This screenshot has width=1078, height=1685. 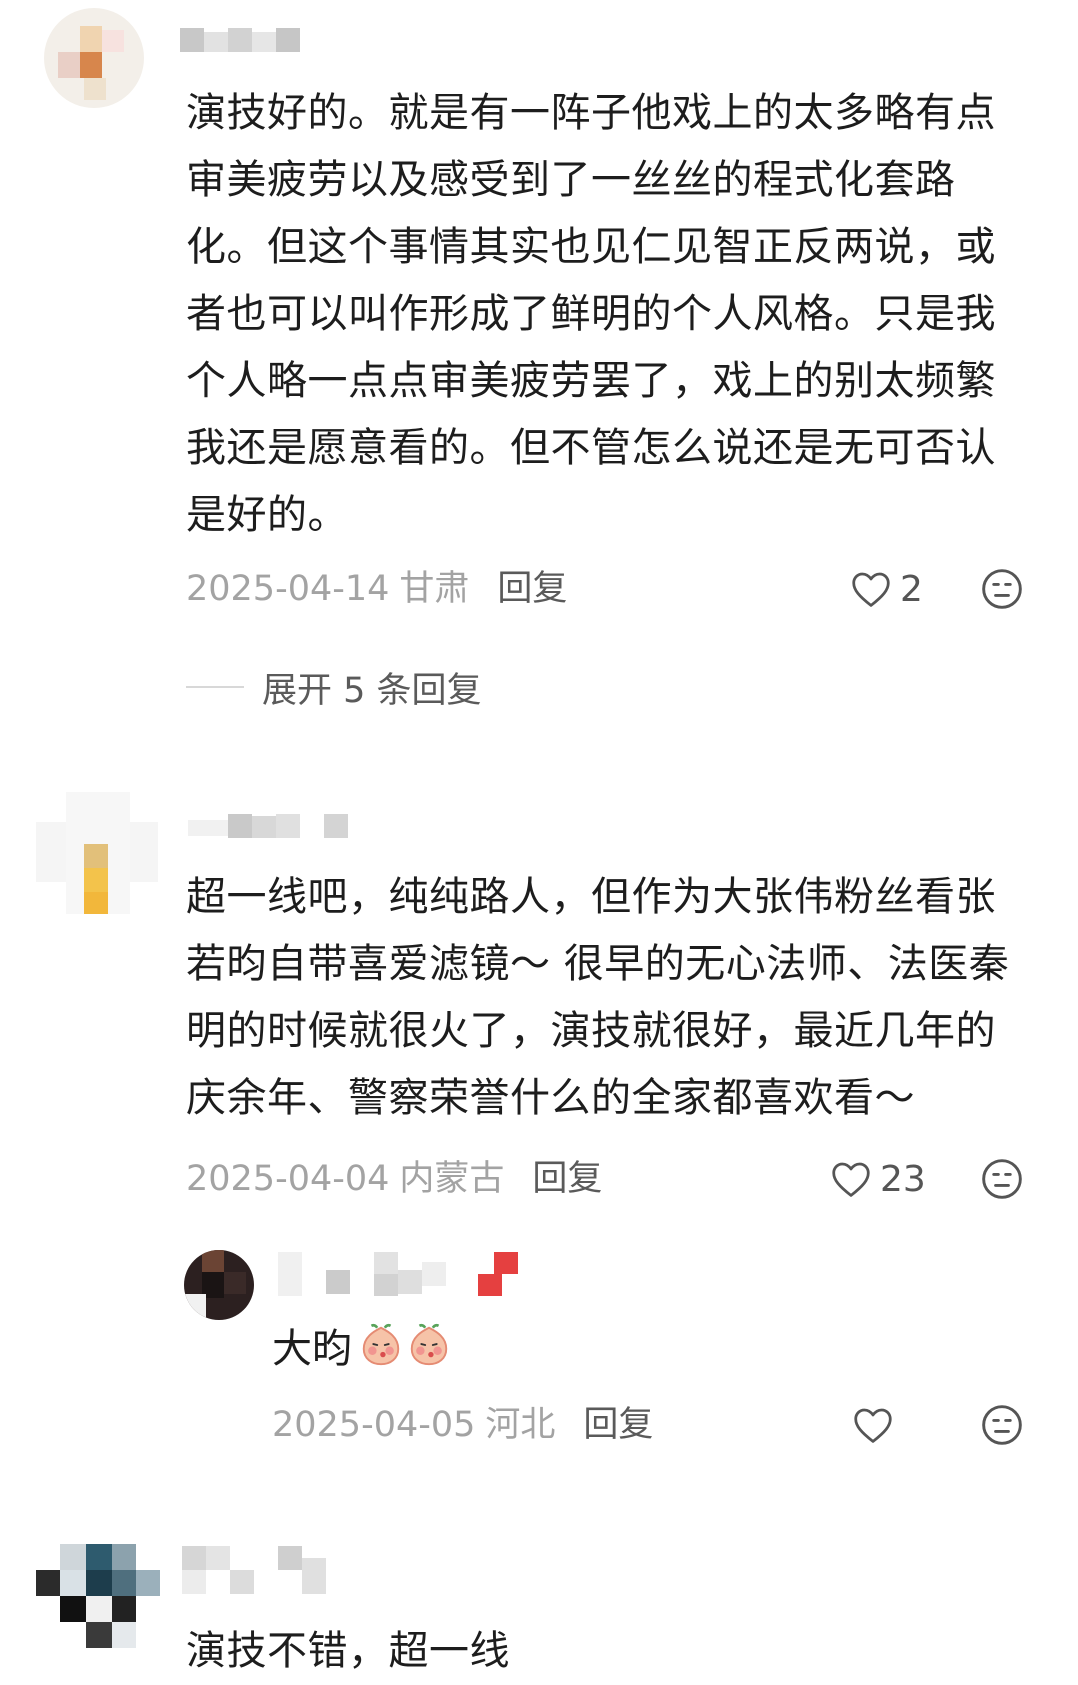 What do you see at coordinates (394, 1179) in the screenshot?
I see `comment-meta: 2025-04-04 内蒙古 回复` at bounding box center [394, 1179].